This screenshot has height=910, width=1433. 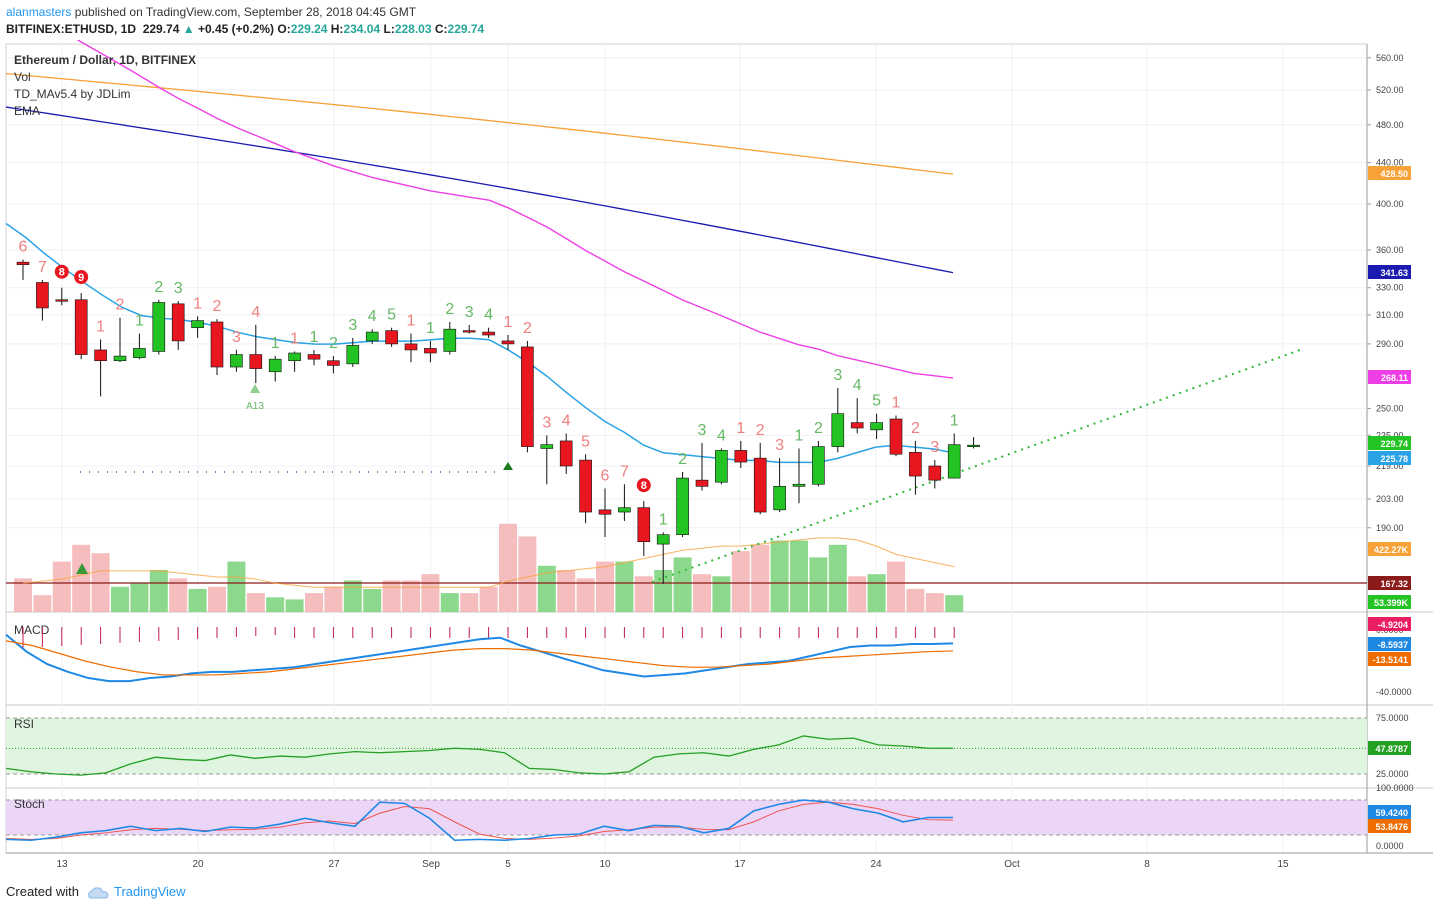 What do you see at coordinates (1390, 344) in the screenshot?
I see `y-tick-label: 290.00` at bounding box center [1390, 344].